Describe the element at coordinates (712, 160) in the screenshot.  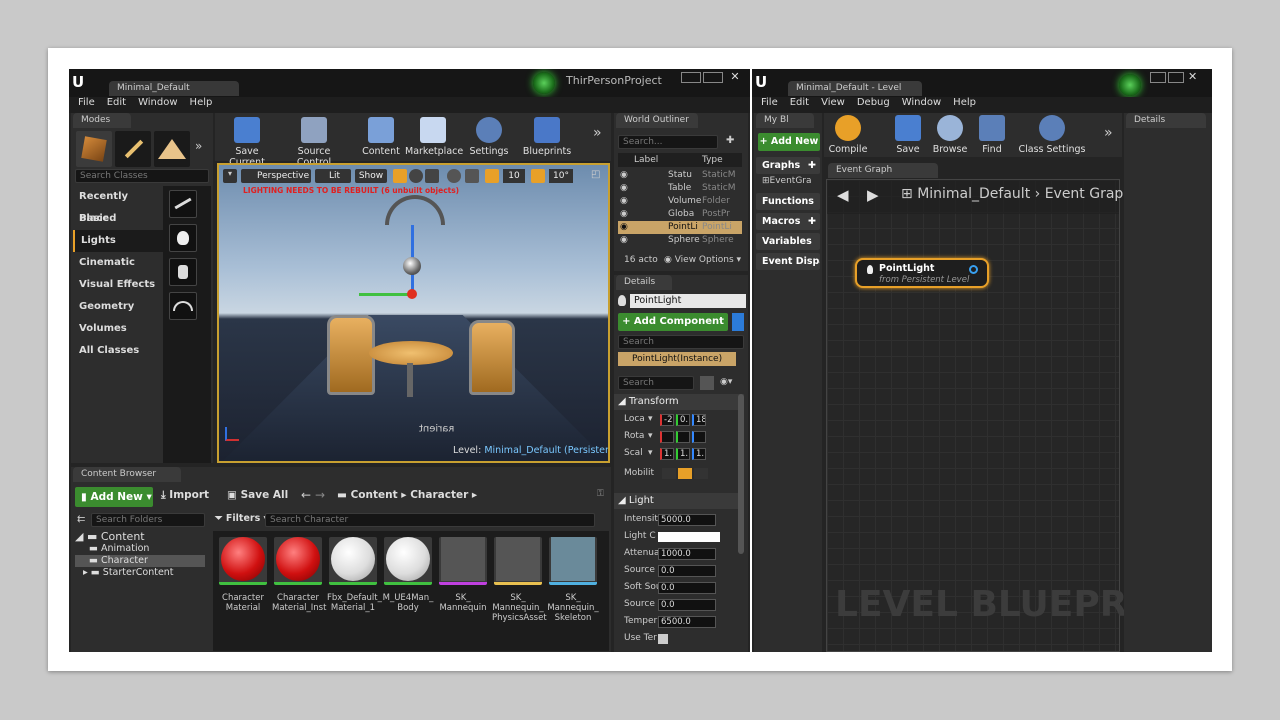
I see `type-column-header: Type` at that location.